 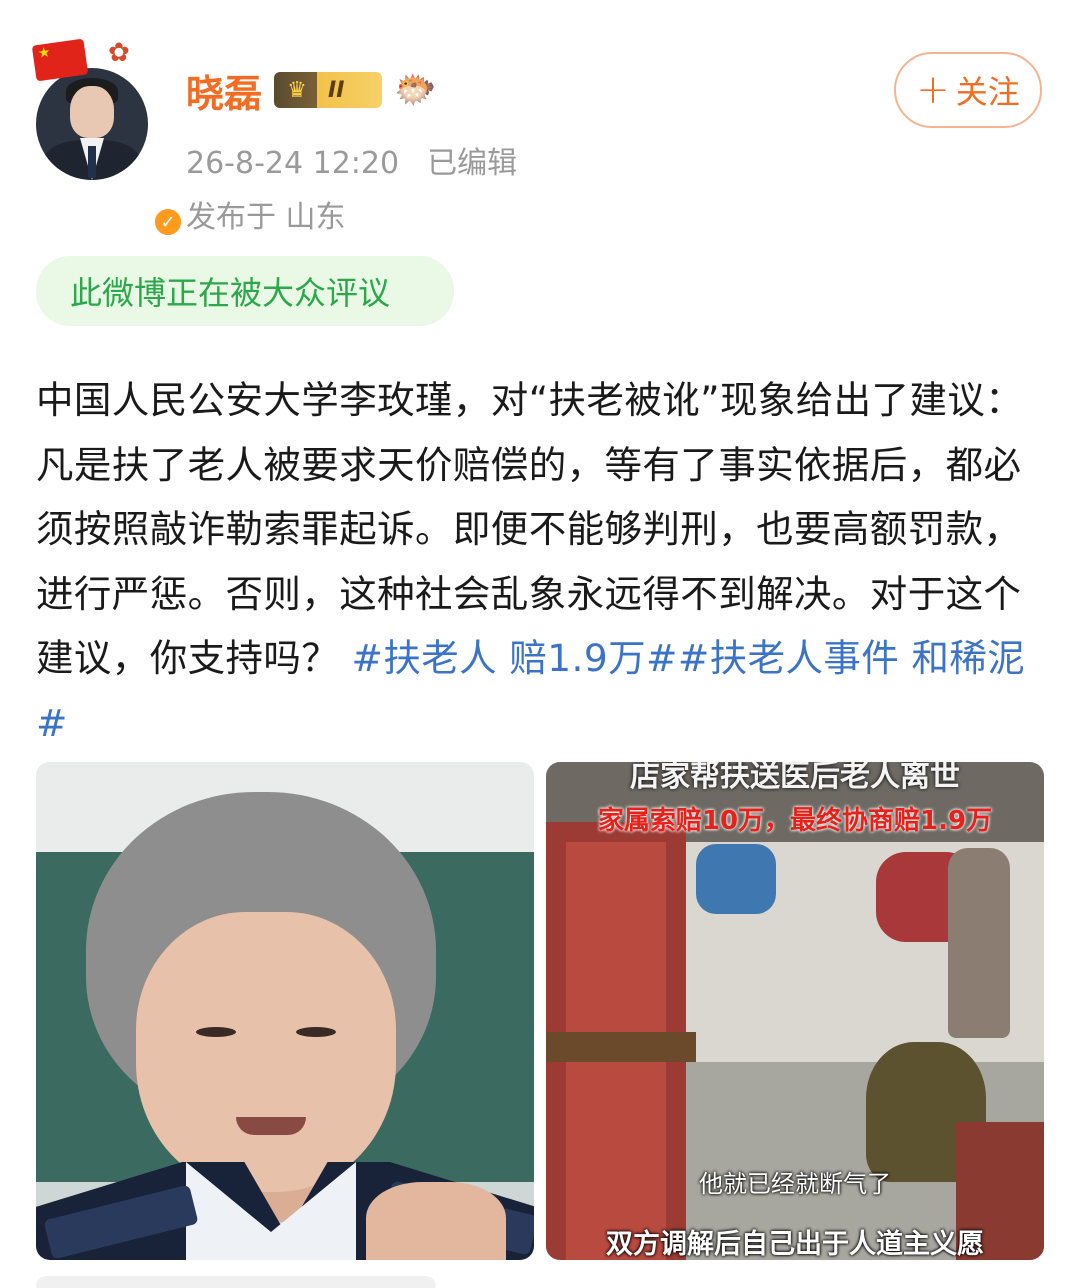 I want to click on plus-icon: +, so click(x=933, y=90).